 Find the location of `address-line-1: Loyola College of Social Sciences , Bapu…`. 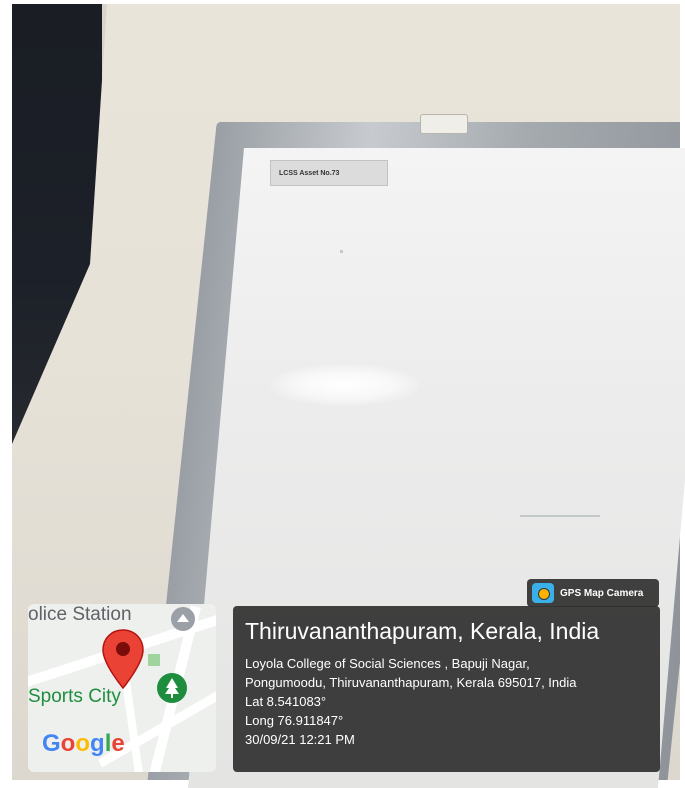

address-line-1: Loyola College of Social Sciences , Bapu… is located at coordinates (387, 663).